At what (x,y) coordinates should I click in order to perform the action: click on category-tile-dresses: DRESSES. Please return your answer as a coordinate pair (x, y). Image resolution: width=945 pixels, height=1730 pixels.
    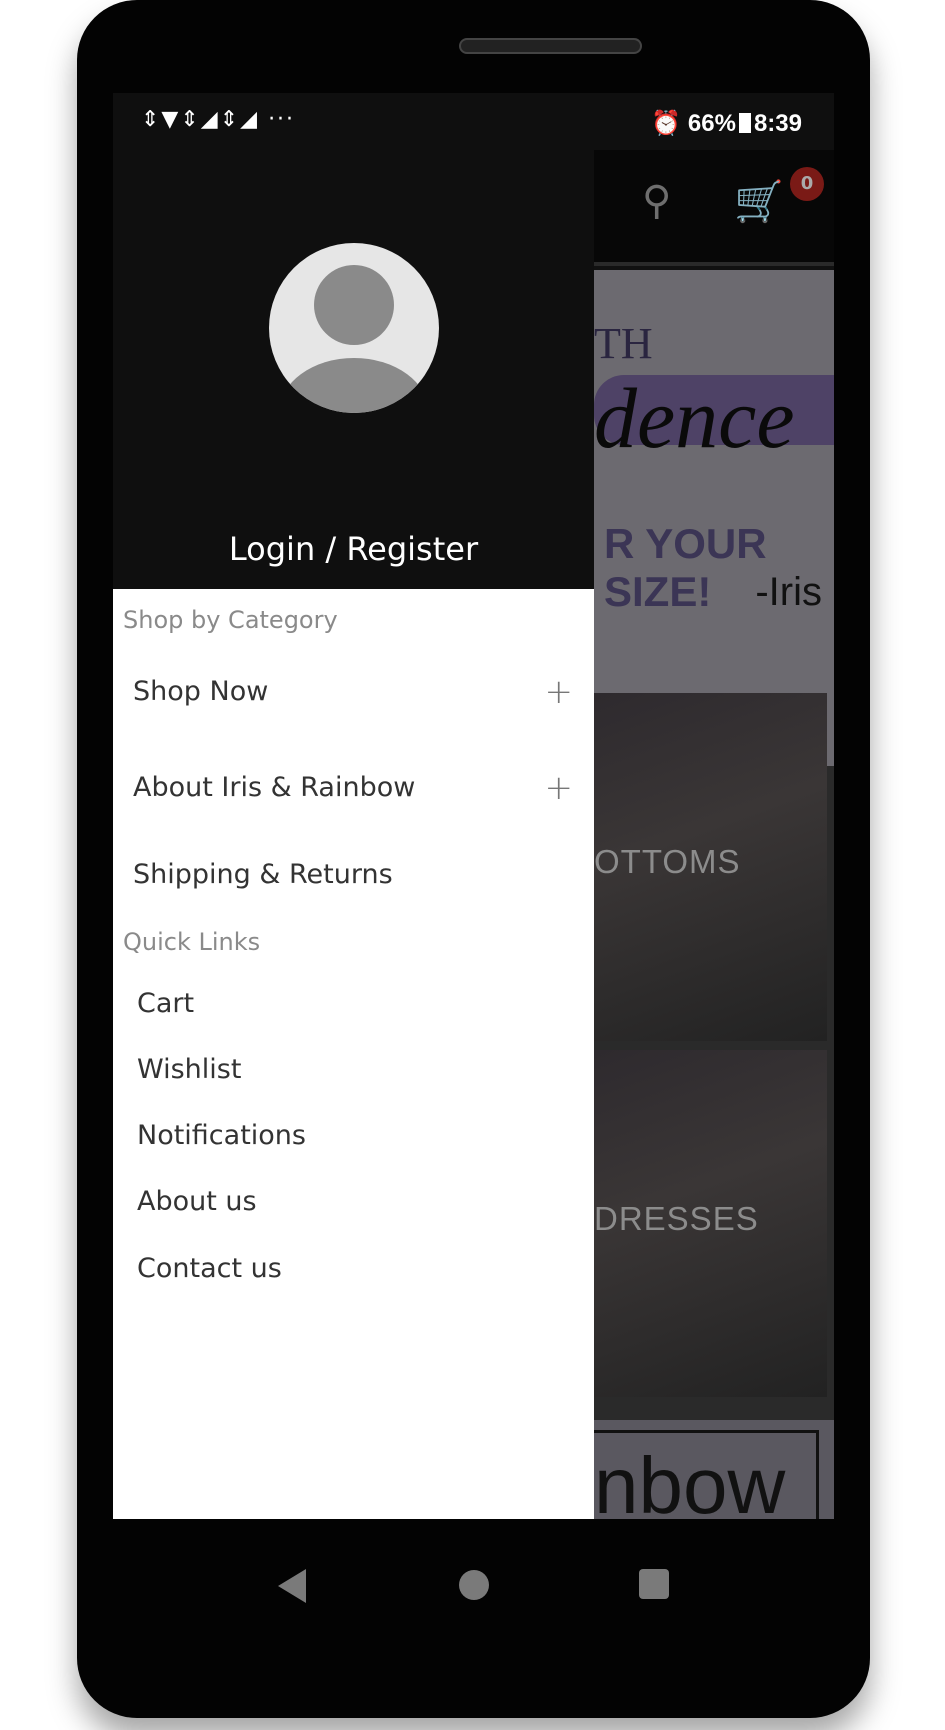
    Looking at the image, I should click on (710, 1223).